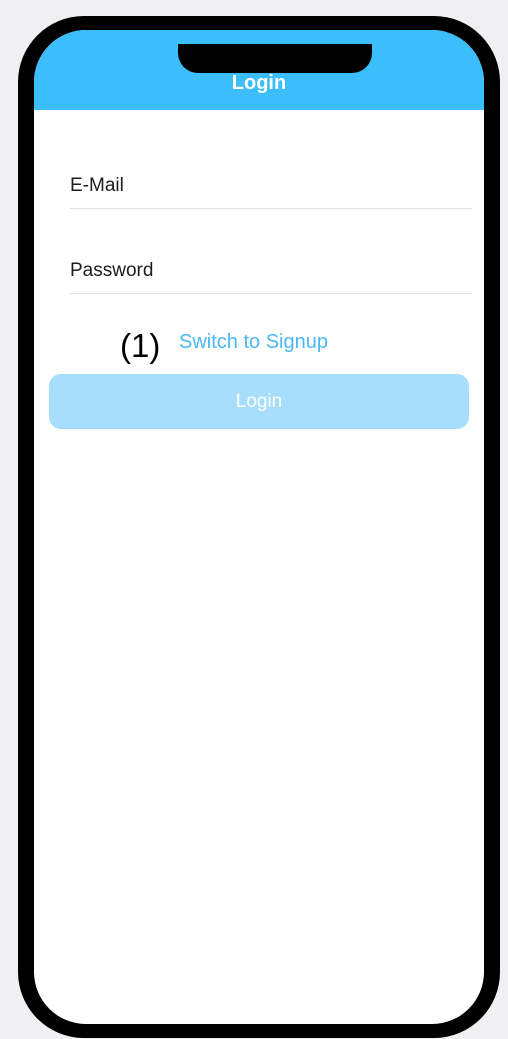 The width and height of the screenshot is (508, 1039). What do you see at coordinates (259, 401) in the screenshot?
I see `login-button: Login` at bounding box center [259, 401].